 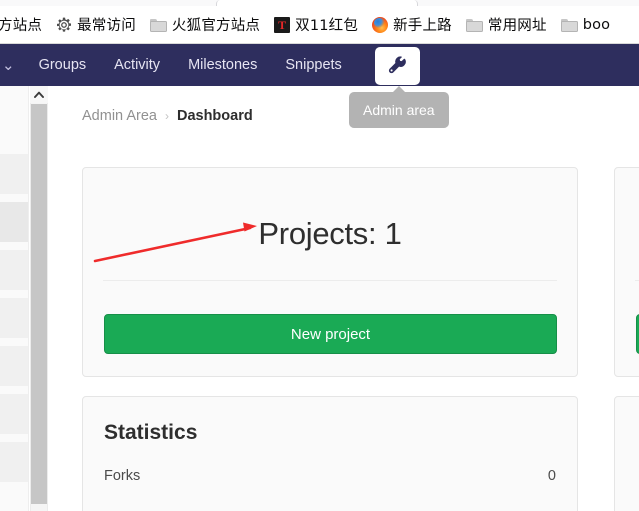 I want to click on bookmark-item-getting-started: 新手上路, so click(x=412, y=24).